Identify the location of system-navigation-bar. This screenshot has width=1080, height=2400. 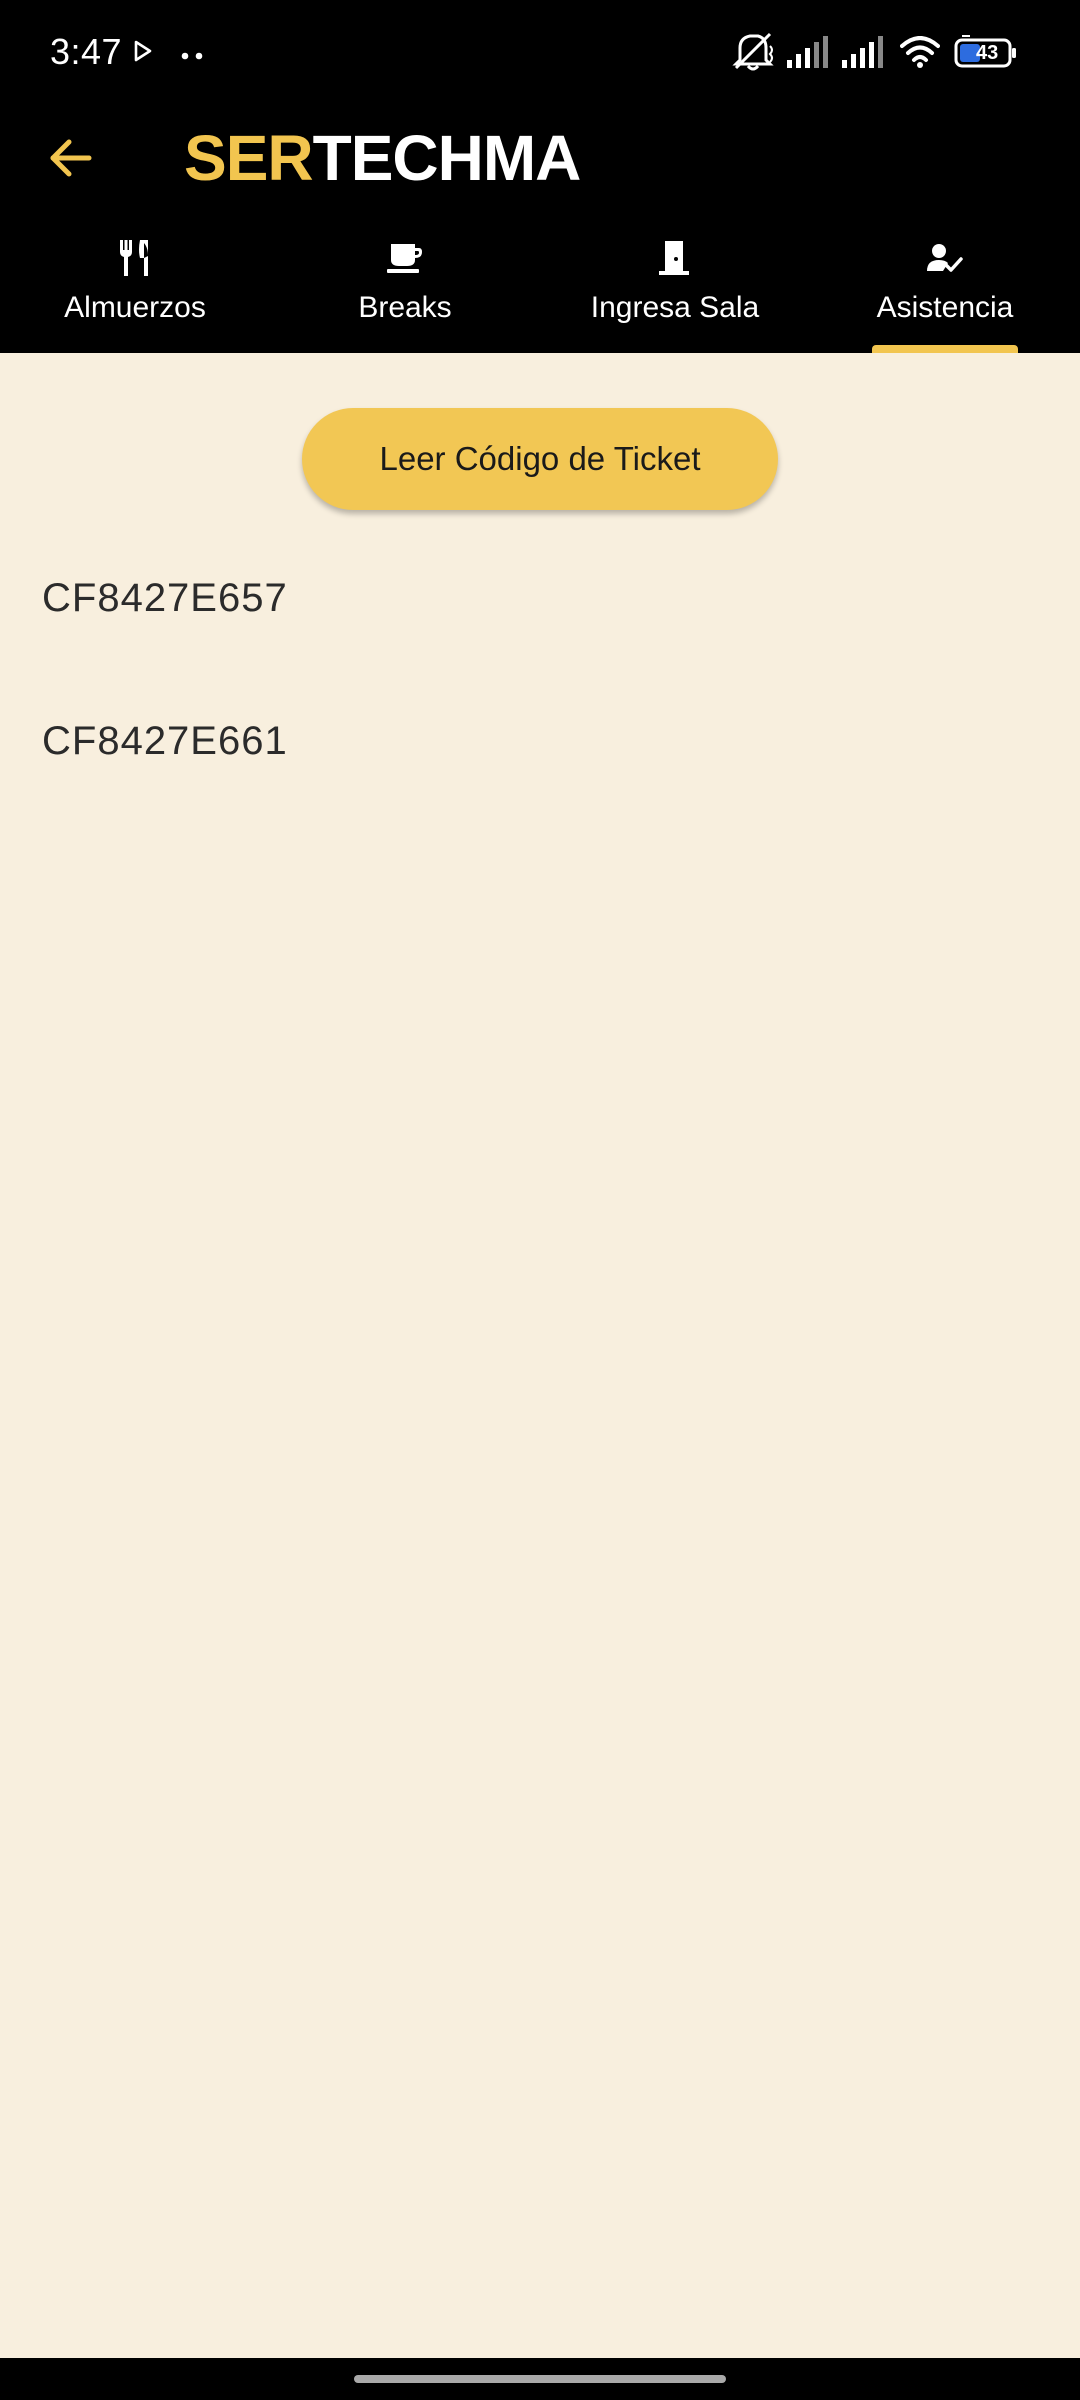
(540, 2379).